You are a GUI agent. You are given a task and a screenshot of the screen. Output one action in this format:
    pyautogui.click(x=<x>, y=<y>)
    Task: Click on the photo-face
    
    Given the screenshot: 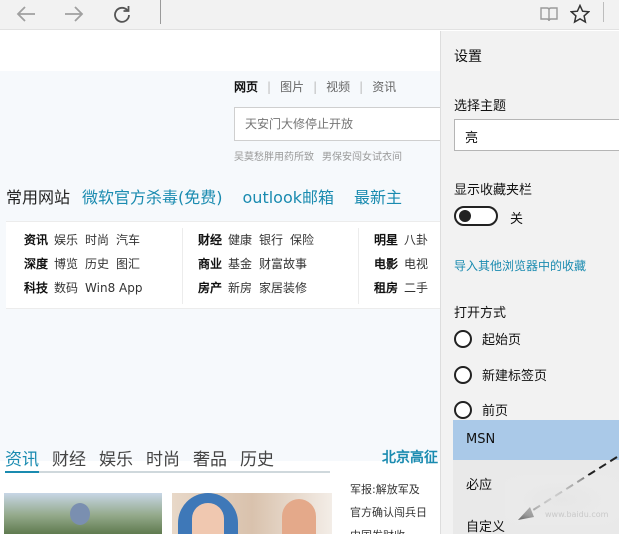 What is the action you would take?
    pyautogui.click(x=208, y=518)
    